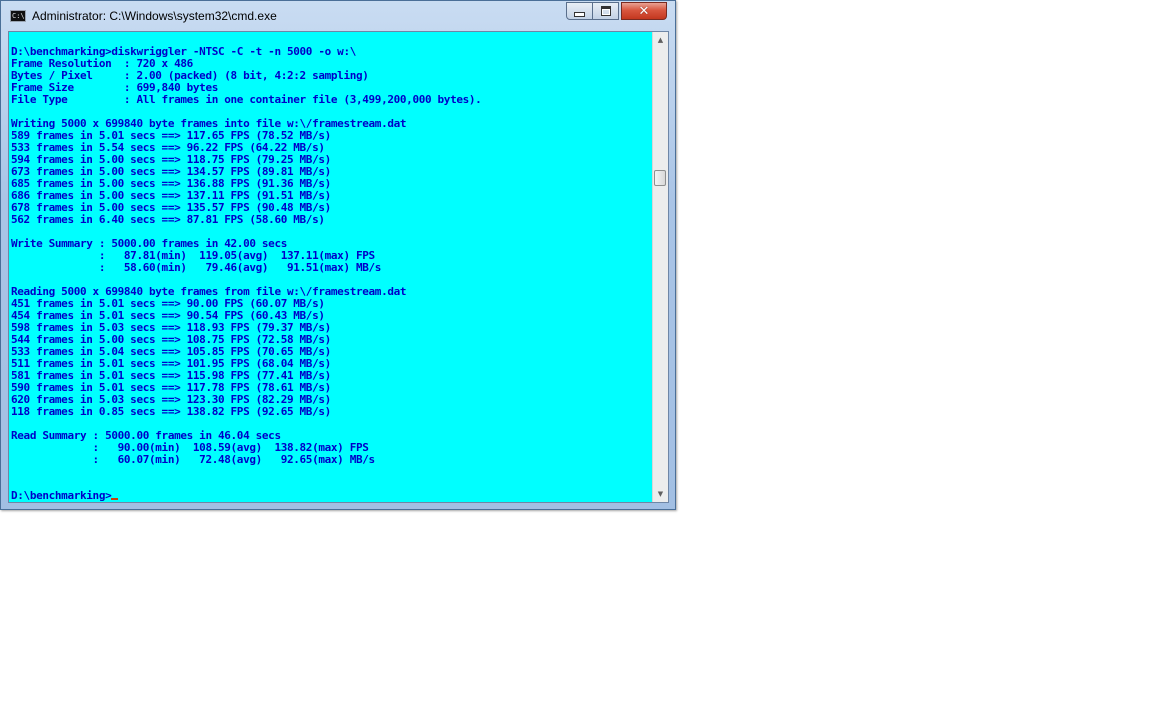 The image size is (1152, 720). What do you see at coordinates (579, 11) in the screenshot?
I see `minimize-button` at bounding box center [579, 11].